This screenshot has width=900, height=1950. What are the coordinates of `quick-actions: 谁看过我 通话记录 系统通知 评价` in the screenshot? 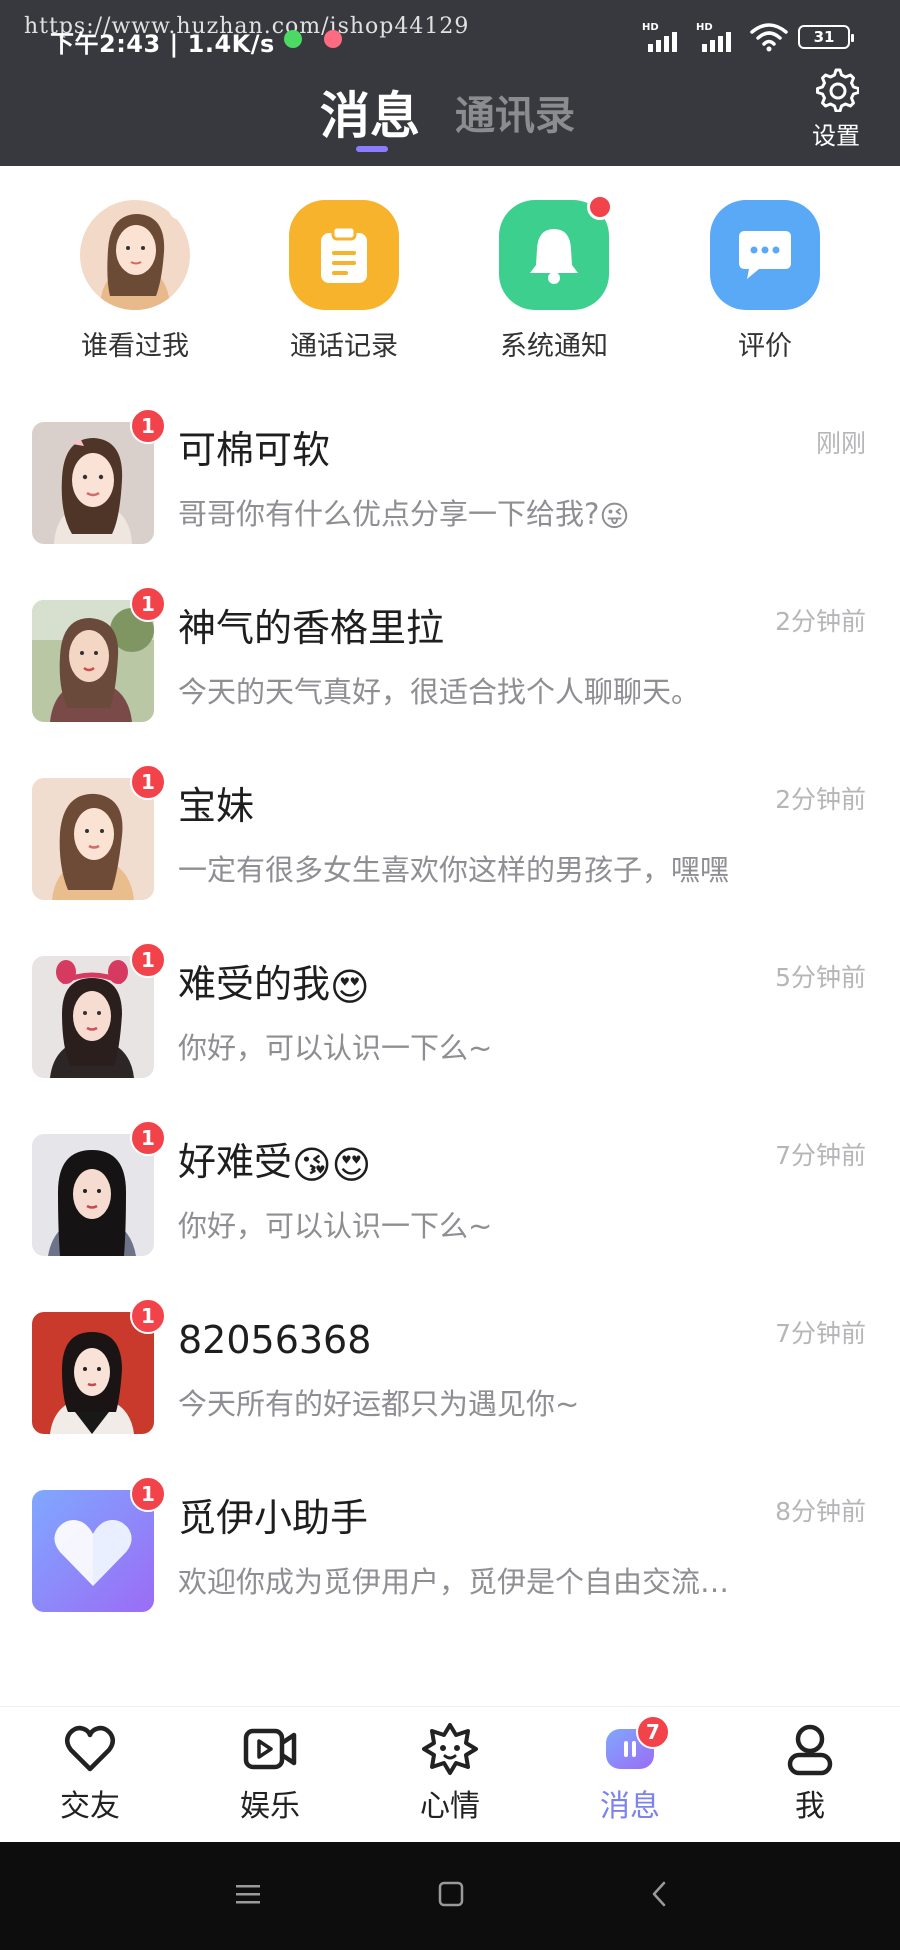 It's located at (450, 278).